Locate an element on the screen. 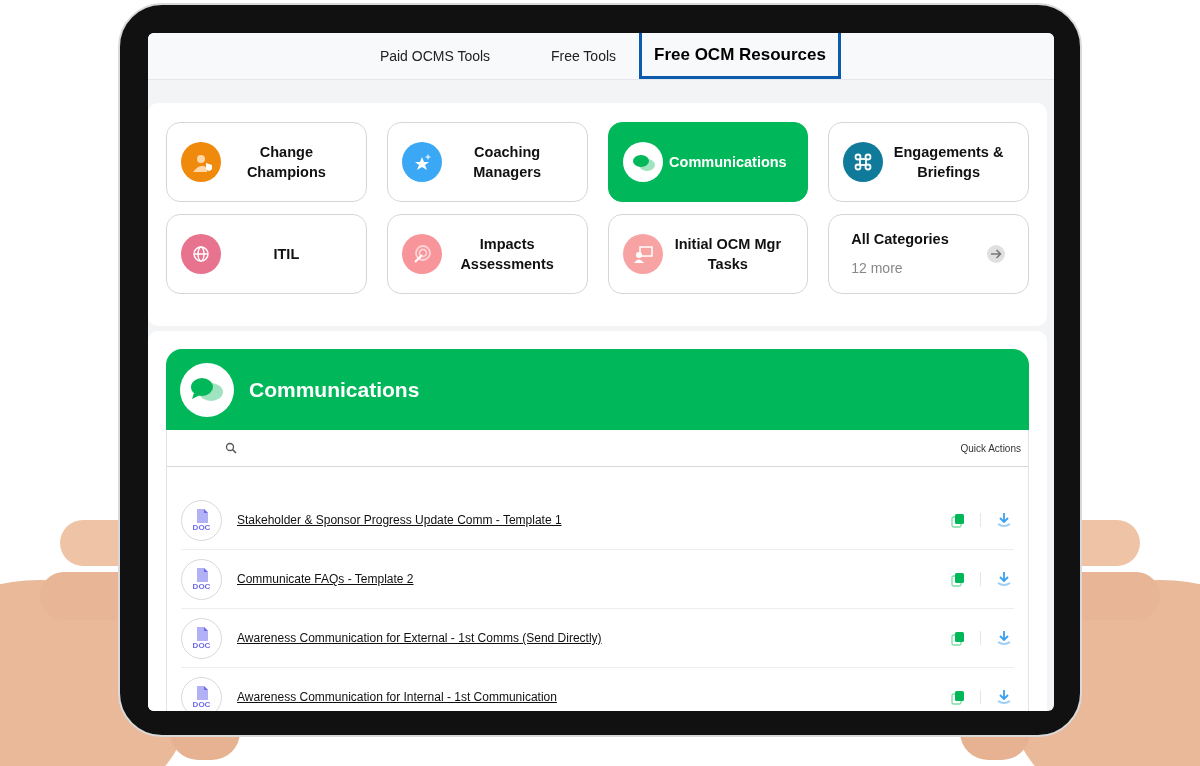 The width and height of the screenshot is (1200, 766). category-label: Initial OCM Mgr Tasks is located at coordinates (728, 254).